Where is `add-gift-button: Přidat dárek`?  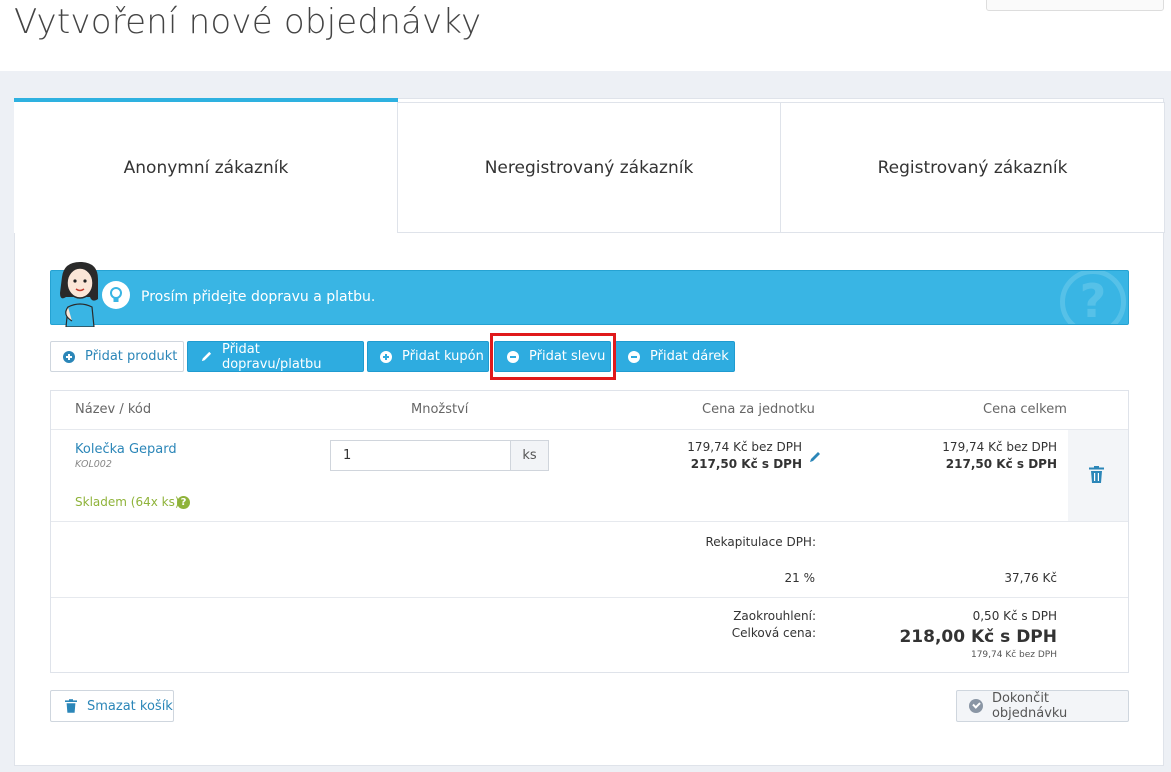
add-gift-button: Přidat dárek is located at coordinates (675, 356).